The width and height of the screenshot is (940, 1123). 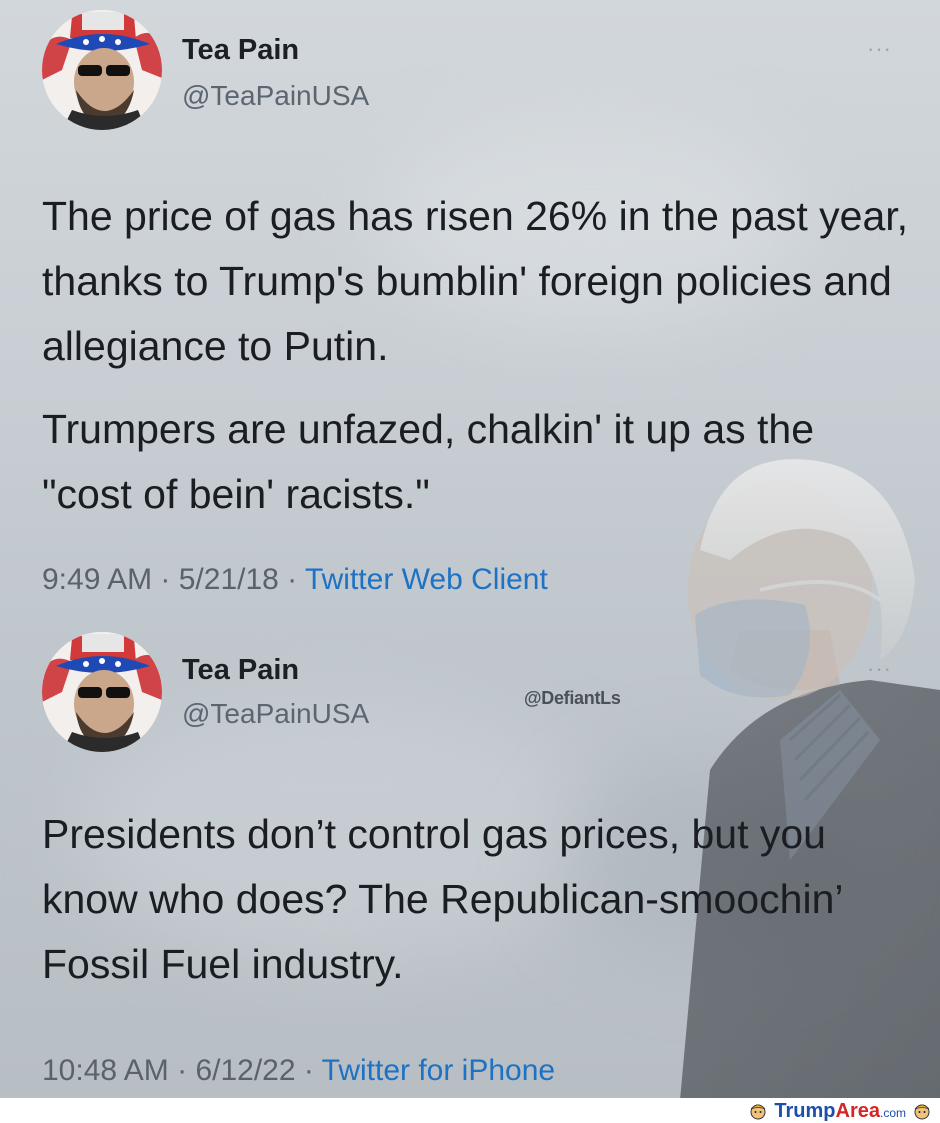 I want to click on tweet-meta: 10:48 AM · 6/12/22 · Twitter for iPhone, so click(x=298, y=1071).